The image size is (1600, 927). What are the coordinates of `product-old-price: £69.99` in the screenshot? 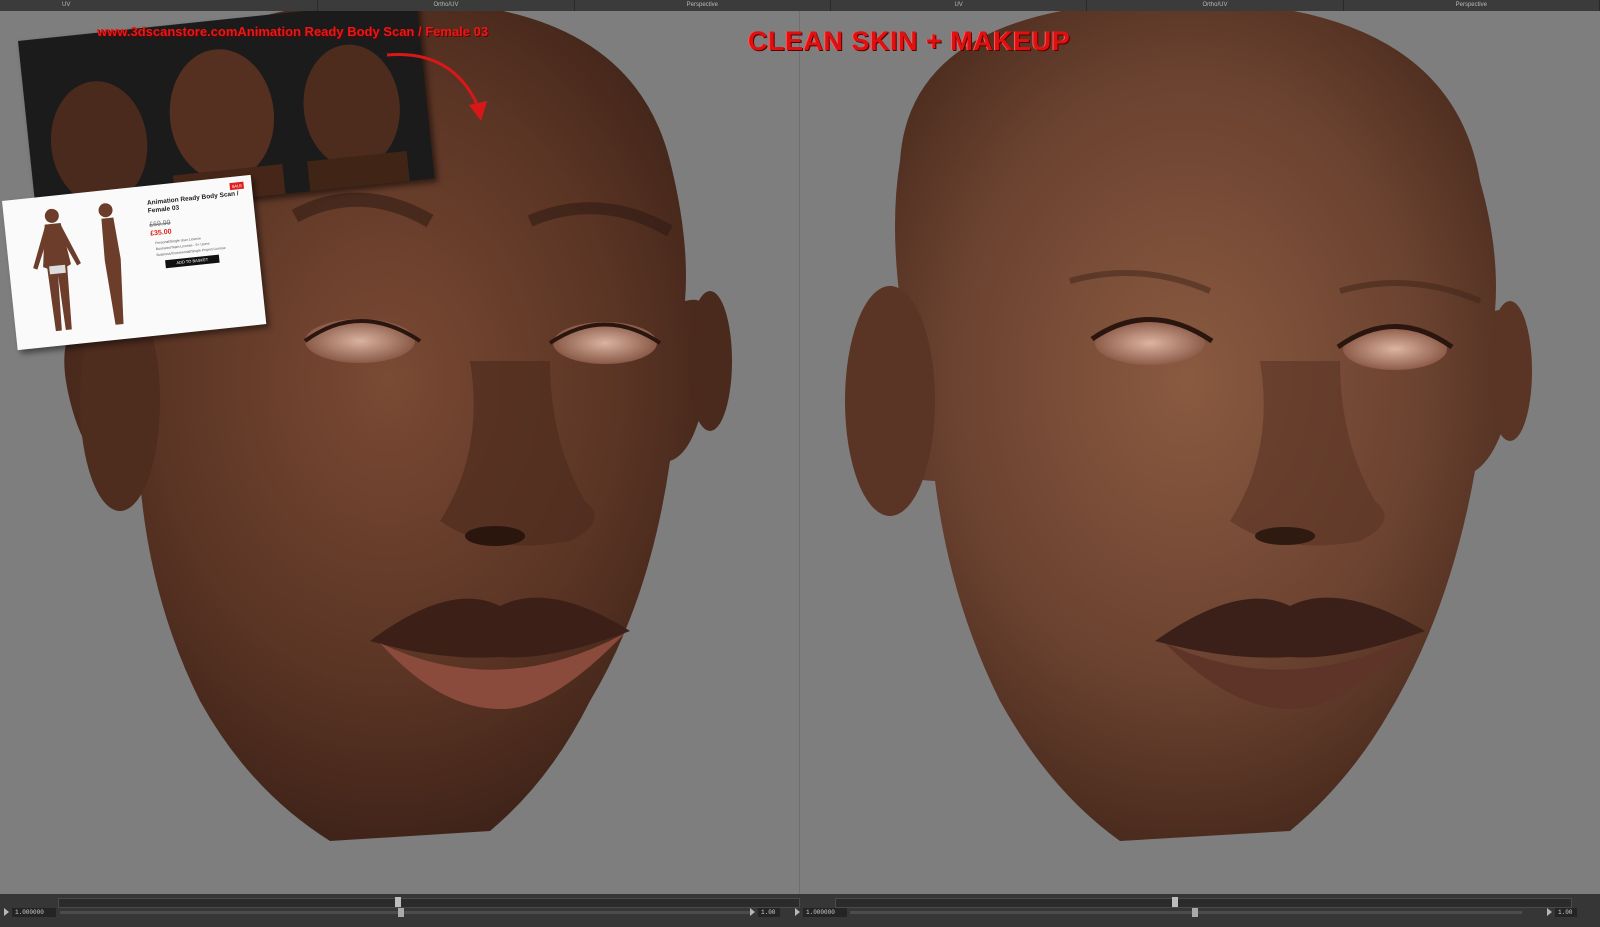 It's located at (160, 224).